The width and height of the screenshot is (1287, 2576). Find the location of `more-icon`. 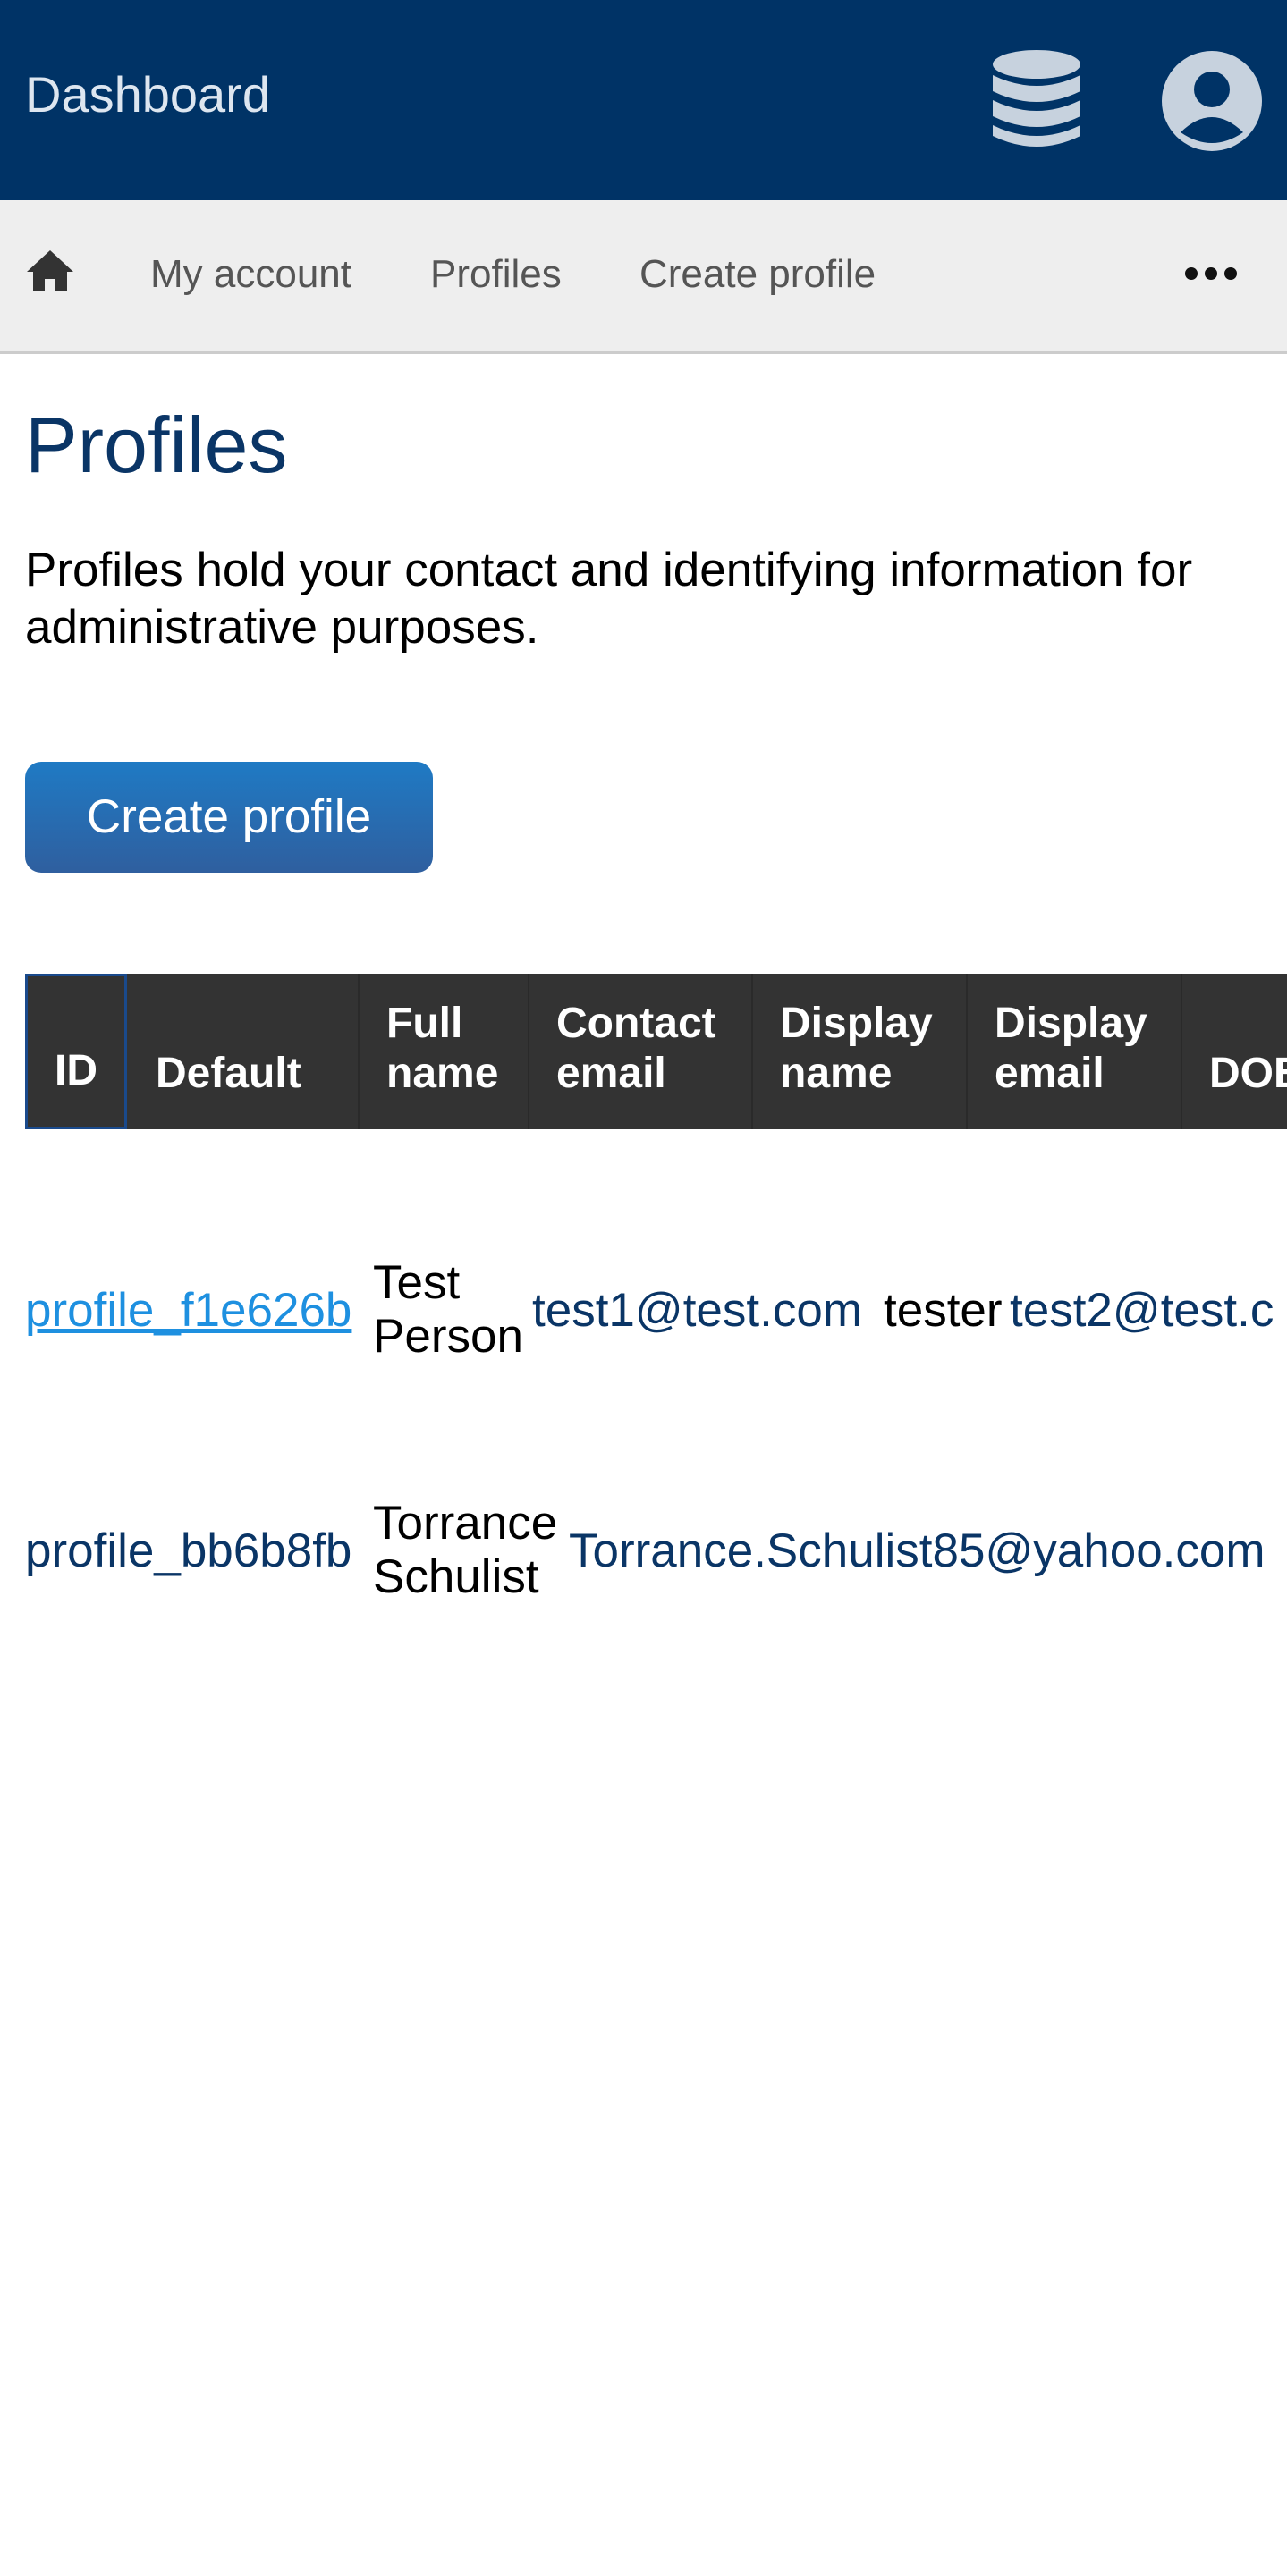

more-icon is located at coordinates (1211, 274).